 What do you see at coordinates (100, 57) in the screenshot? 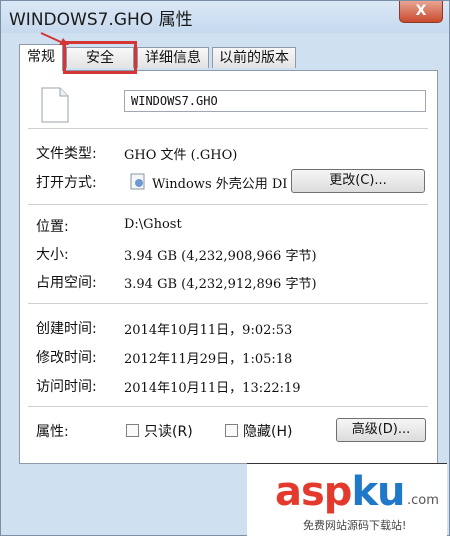
I see `security-tab-highlight` at bounding box center [100, 57].